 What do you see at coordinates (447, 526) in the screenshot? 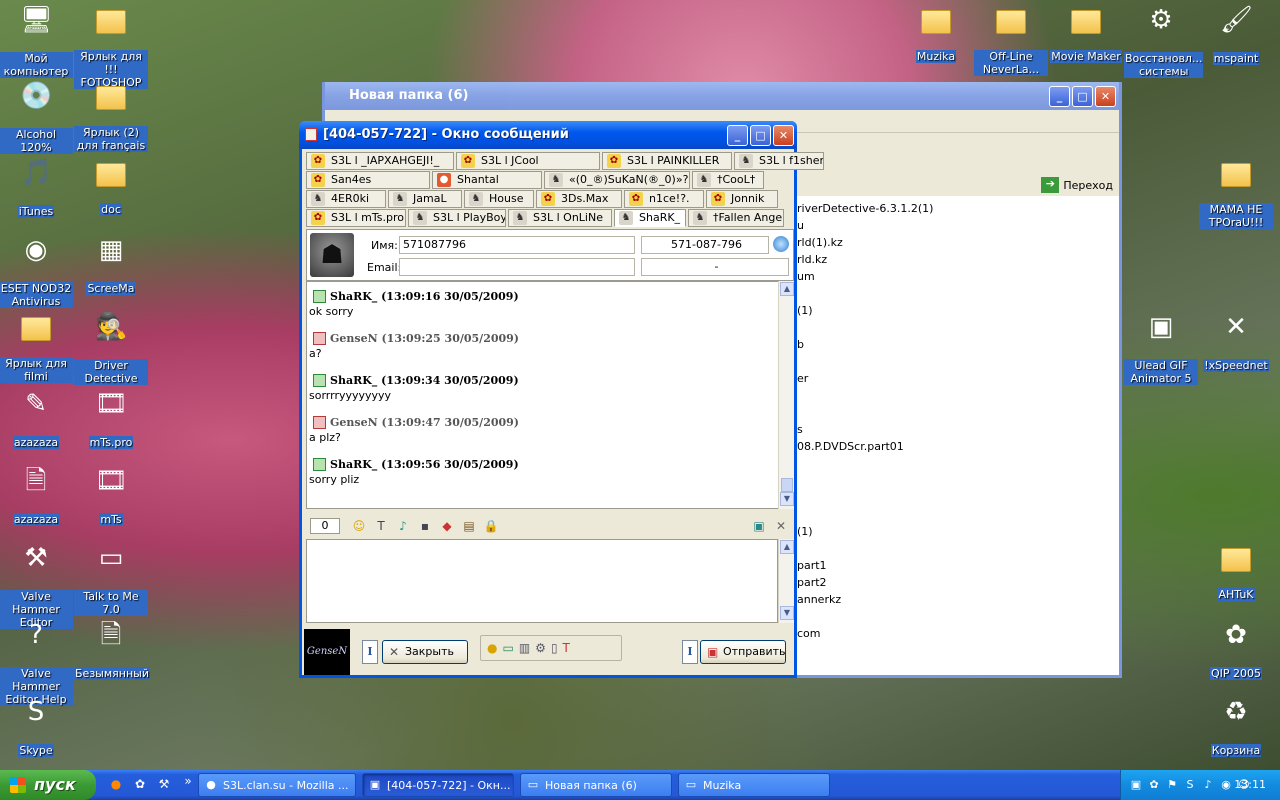
I see `color-icon: ◆` at bounding box center [447, 526].